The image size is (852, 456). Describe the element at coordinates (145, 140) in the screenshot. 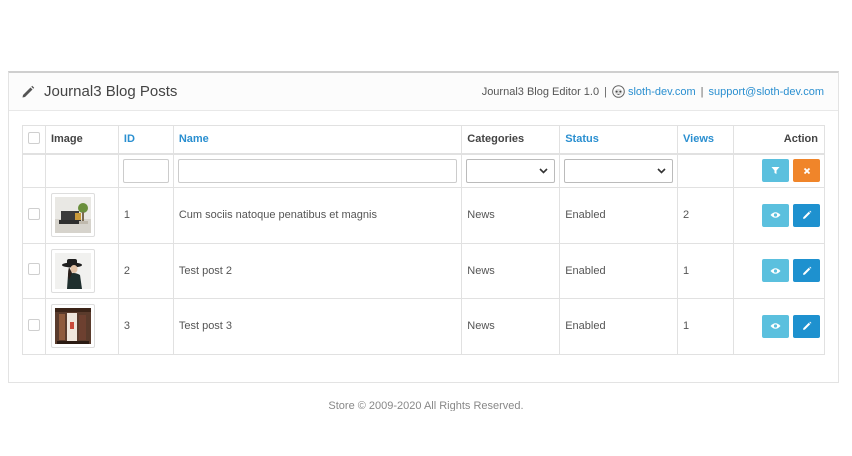

I see `column-id: ID` at that location.